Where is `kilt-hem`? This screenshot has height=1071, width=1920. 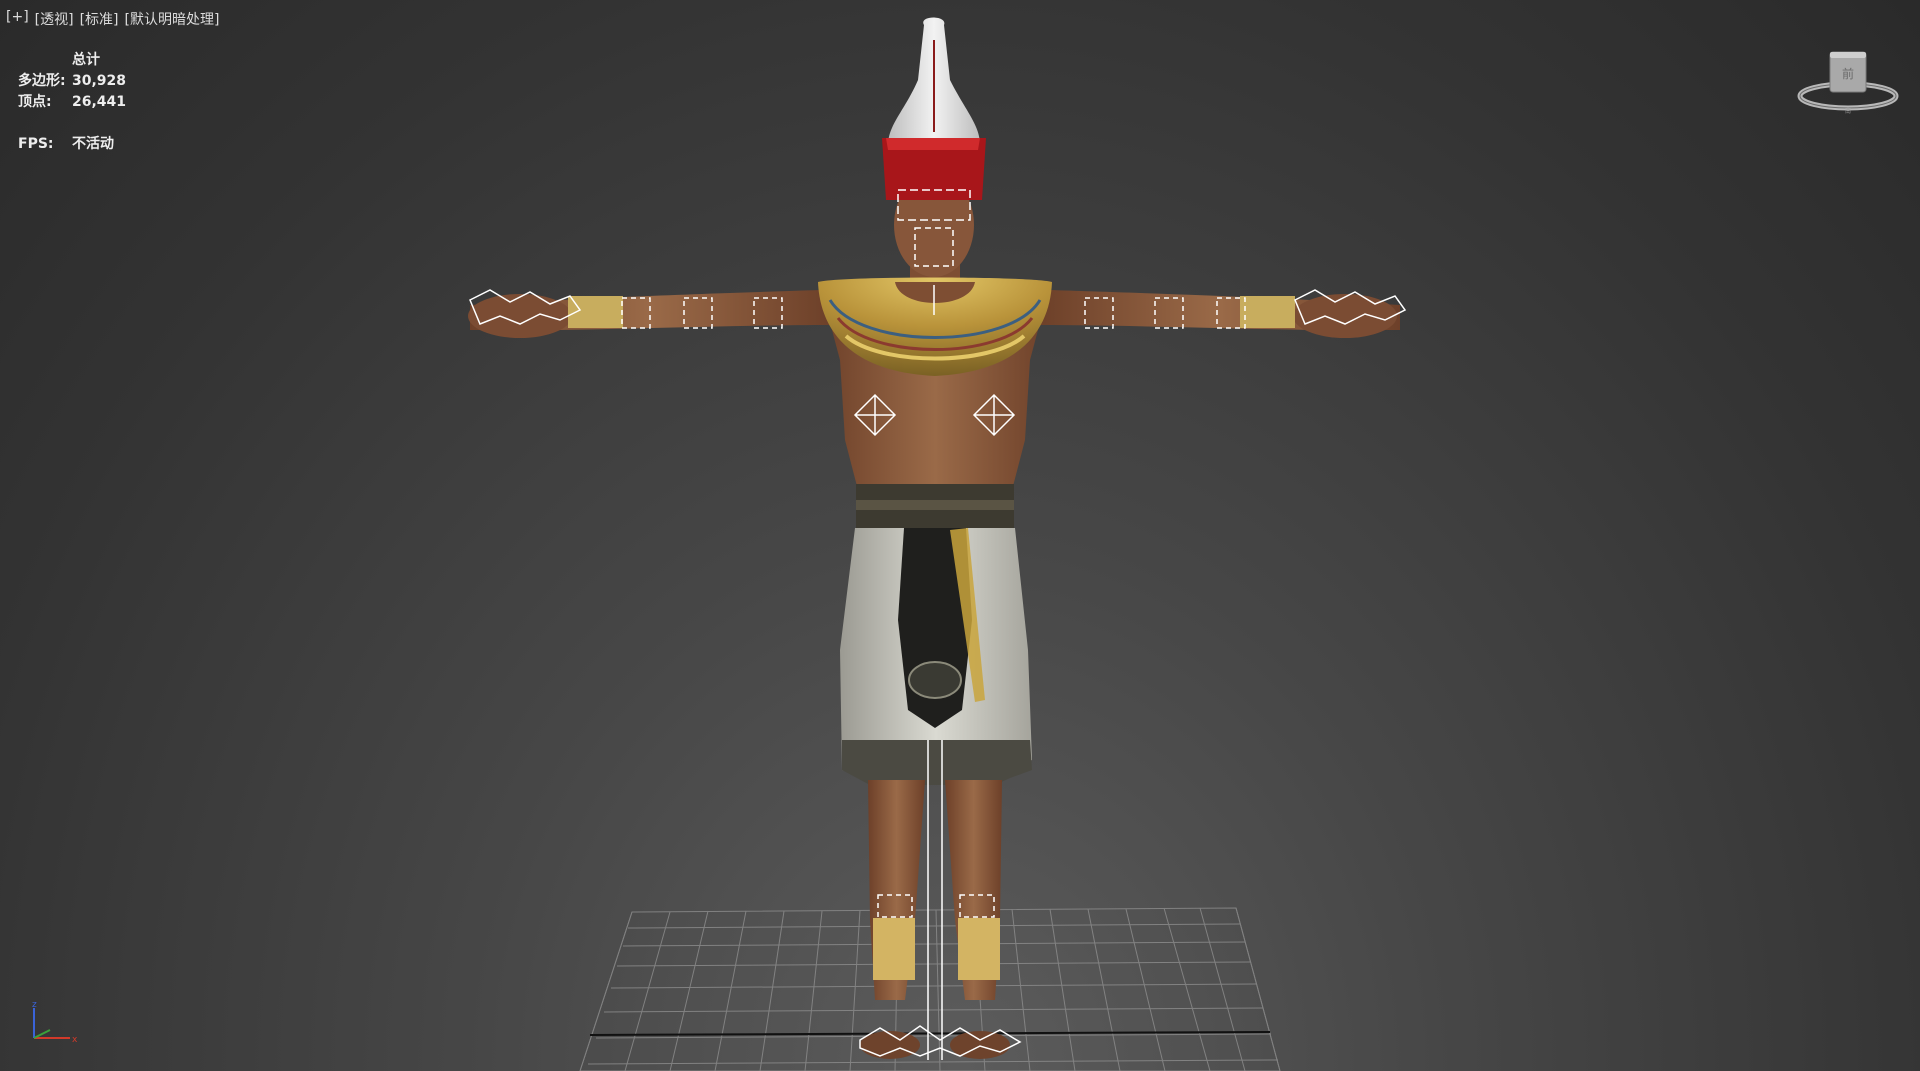 kilt-hem is located at coordinates (937, 762).